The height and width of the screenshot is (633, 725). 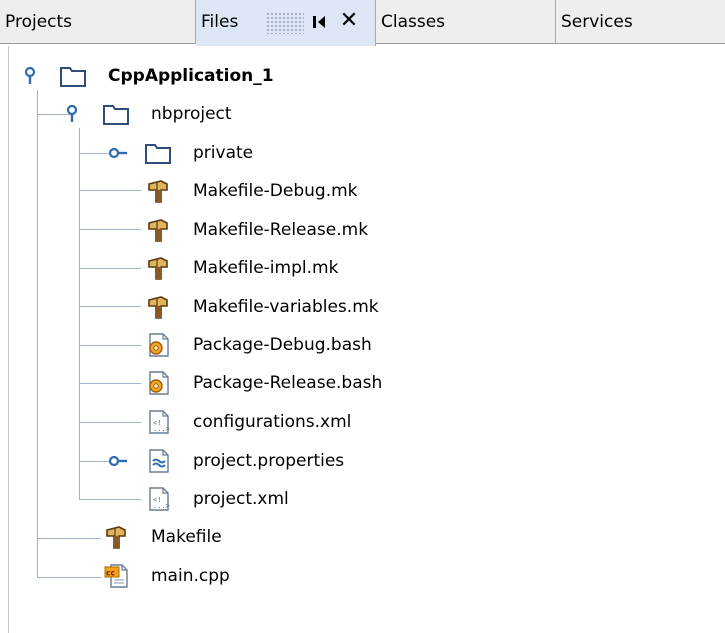 What do you see at coordinates (191, 76) in the screenshot?
I see `tree-node-label: CppApplication_1` at bounding box center [191, 76].